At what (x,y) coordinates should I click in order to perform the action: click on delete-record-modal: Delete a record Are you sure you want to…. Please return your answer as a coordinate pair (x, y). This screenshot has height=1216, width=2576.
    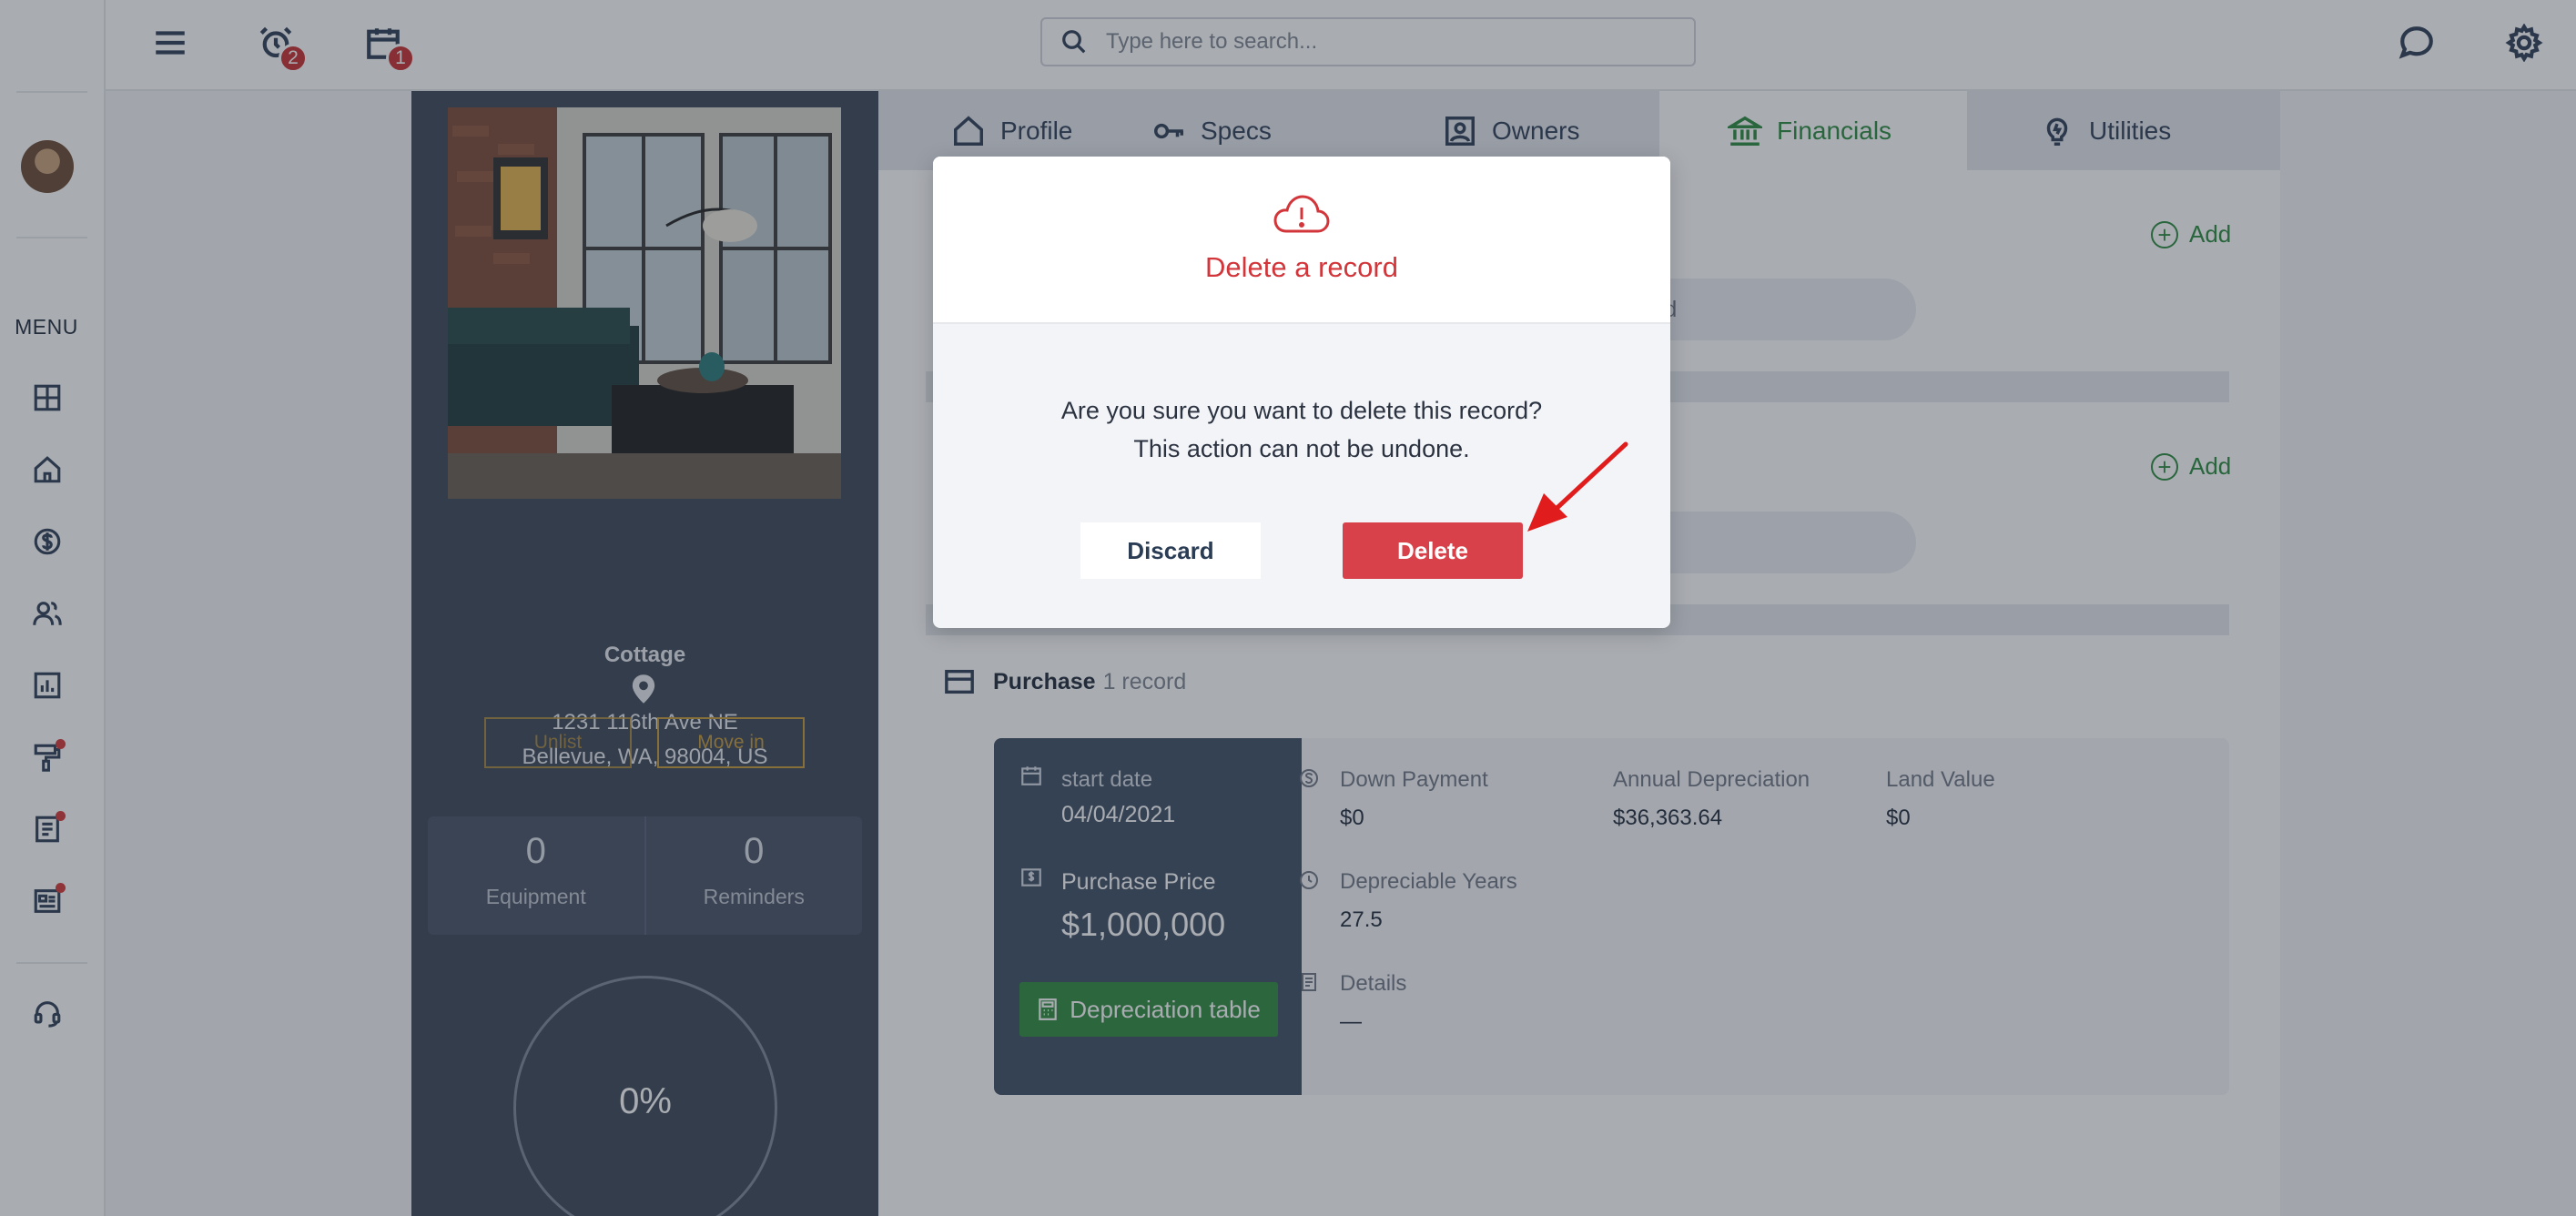
    Looking at the image, I should click on (1301, 392).